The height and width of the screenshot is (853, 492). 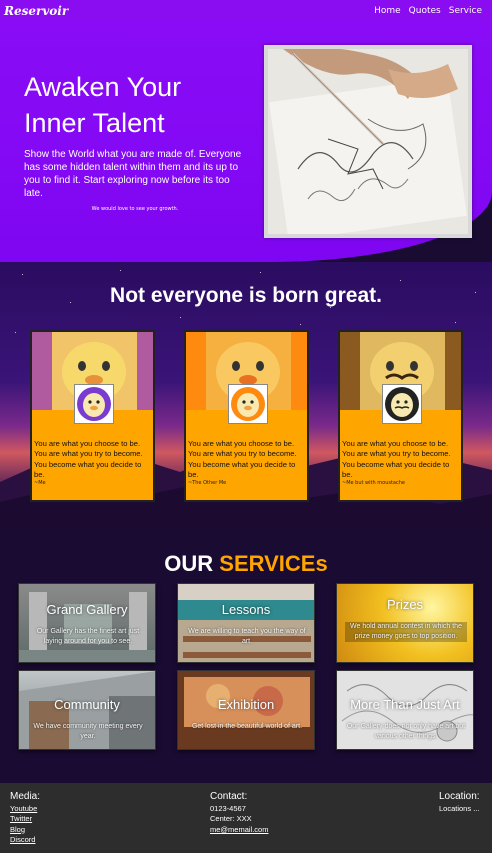 What do you see at coordinates (246, 609) in the screenshot?
I see `service-label: Lessons` at bounding box center [246, 609].